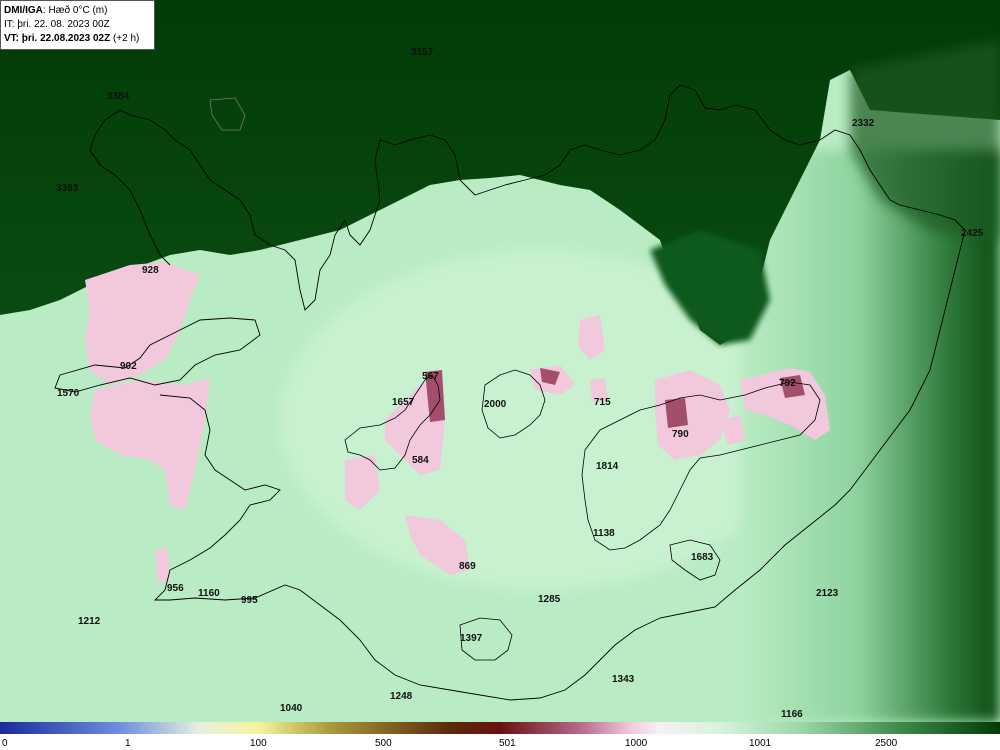  I want to click on colorbar: 0 1 100 500 501 1000 1001 2500, so click(500, 736).